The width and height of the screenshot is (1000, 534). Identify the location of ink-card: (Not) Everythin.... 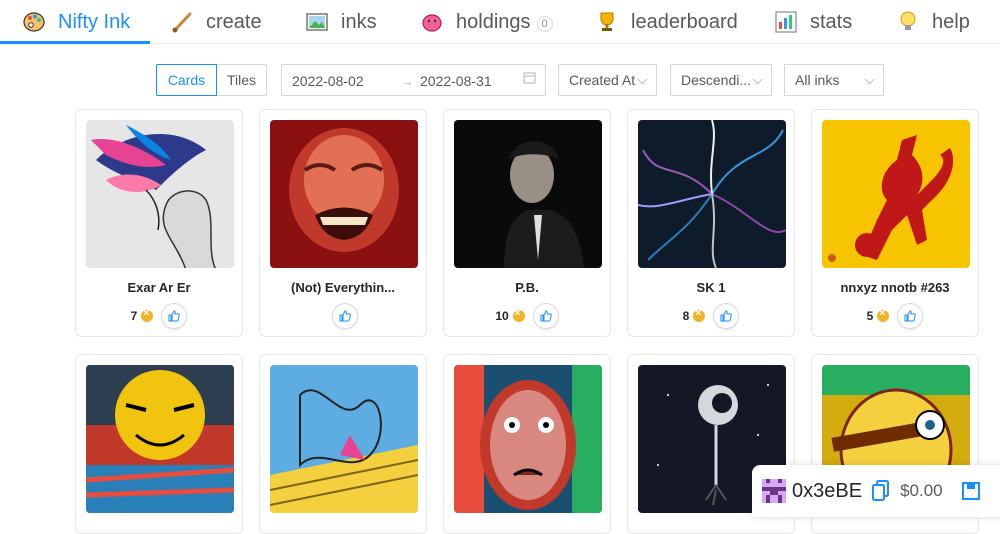
(343, 223).